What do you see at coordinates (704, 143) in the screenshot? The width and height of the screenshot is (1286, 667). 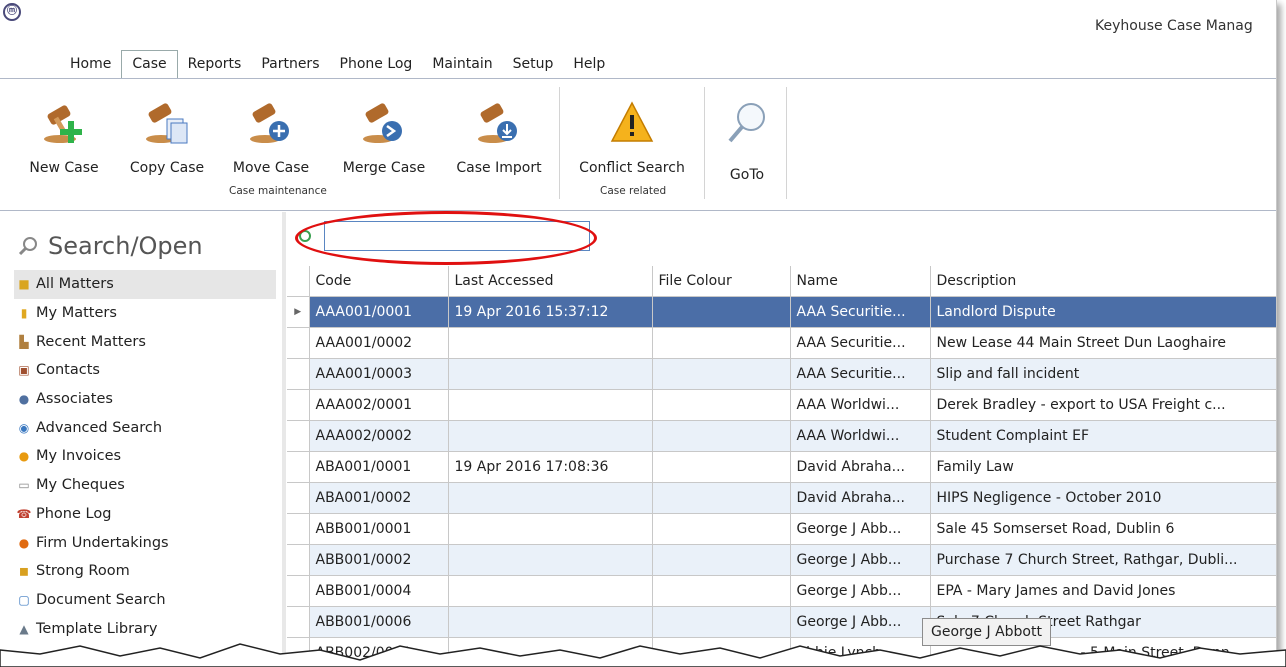 I see `ribbon-separator` at bounding box center [704, 143].